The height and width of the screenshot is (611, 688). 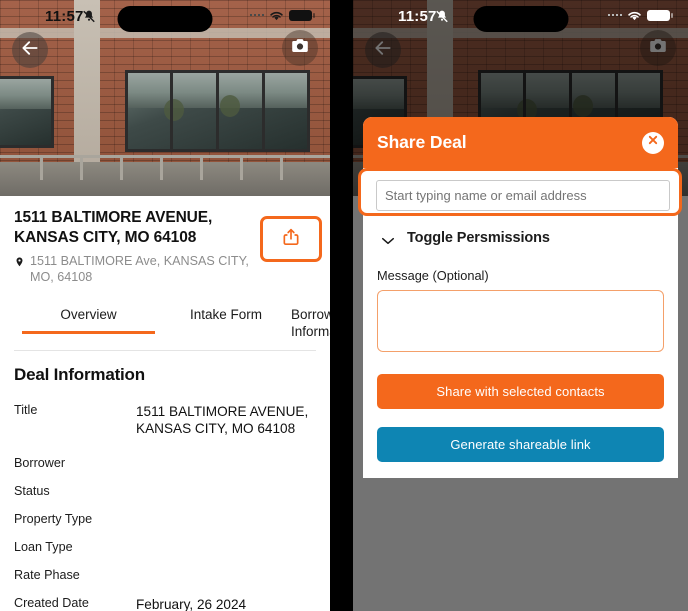 I want to click on photo-window-reflection, so click(x=25, y=94).